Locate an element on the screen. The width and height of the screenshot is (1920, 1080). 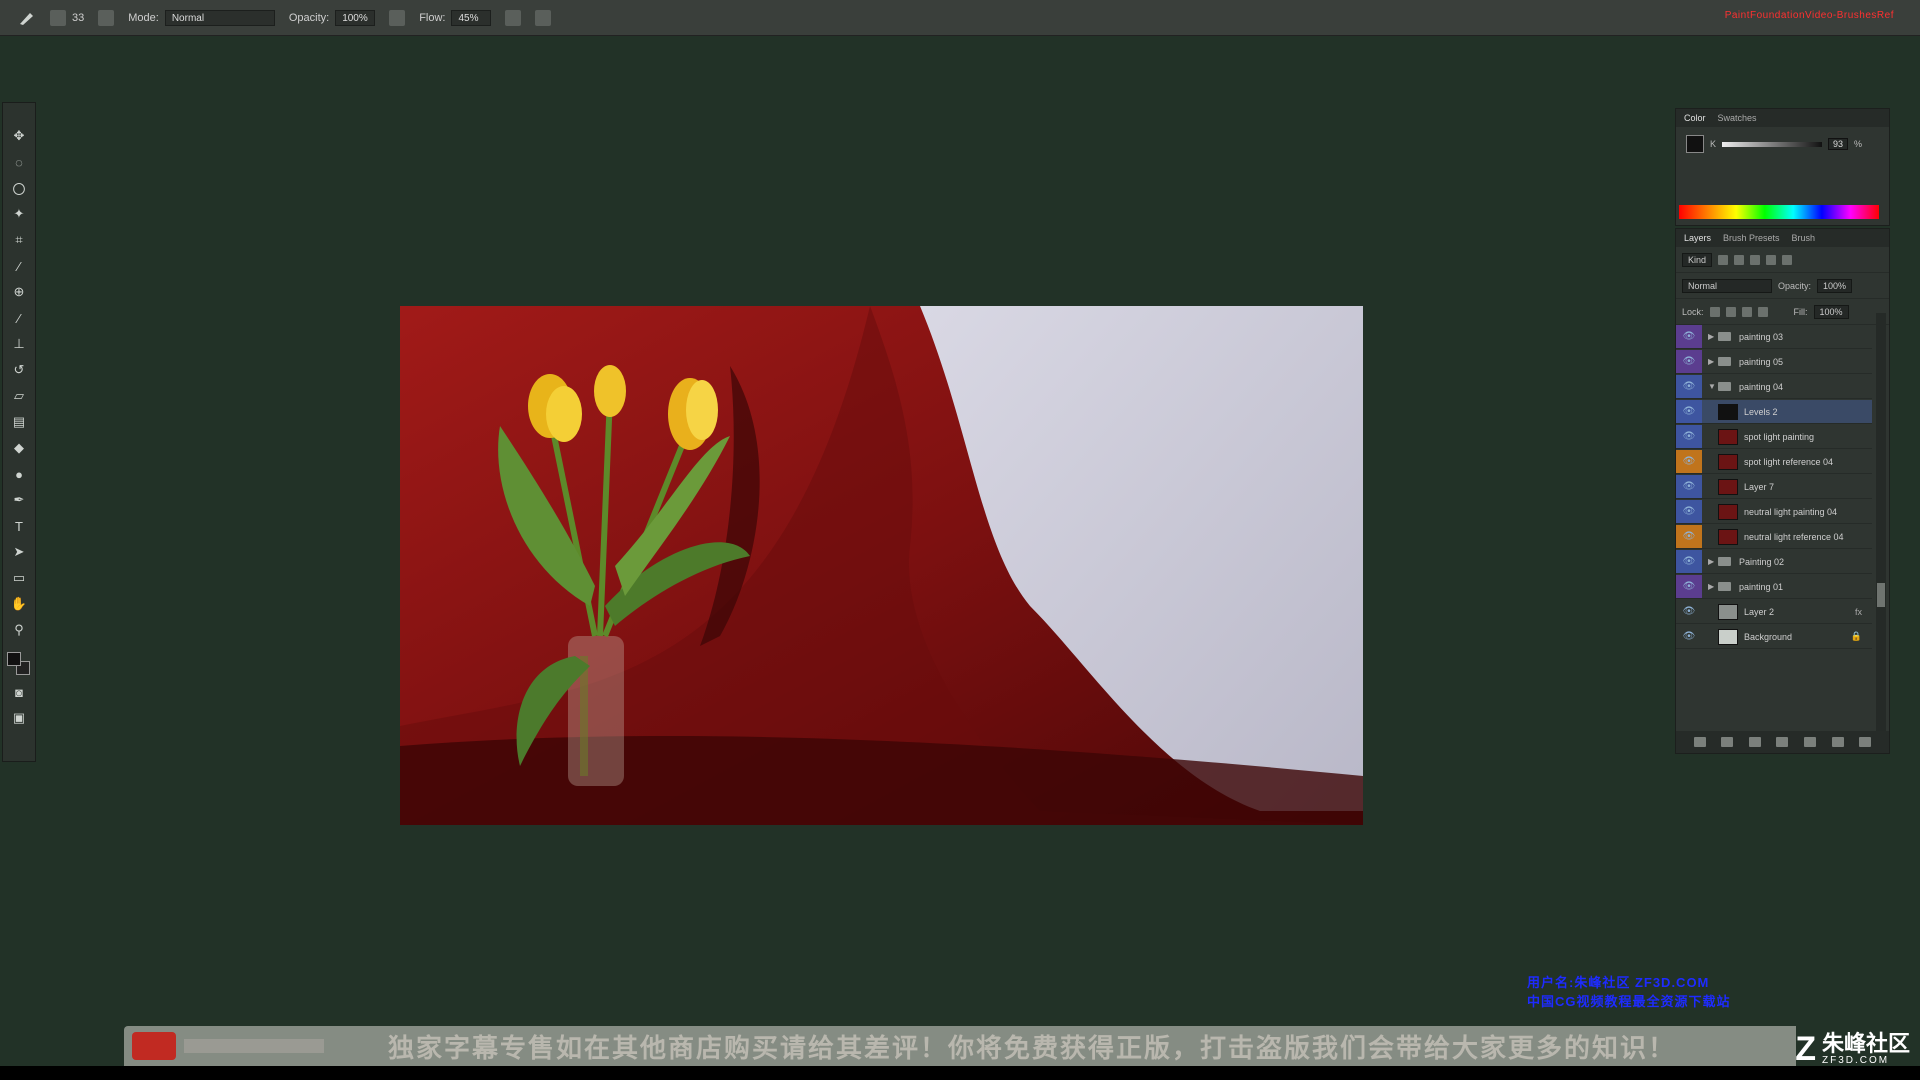
fill-field: 100% is located at coordinates (1831, 311).